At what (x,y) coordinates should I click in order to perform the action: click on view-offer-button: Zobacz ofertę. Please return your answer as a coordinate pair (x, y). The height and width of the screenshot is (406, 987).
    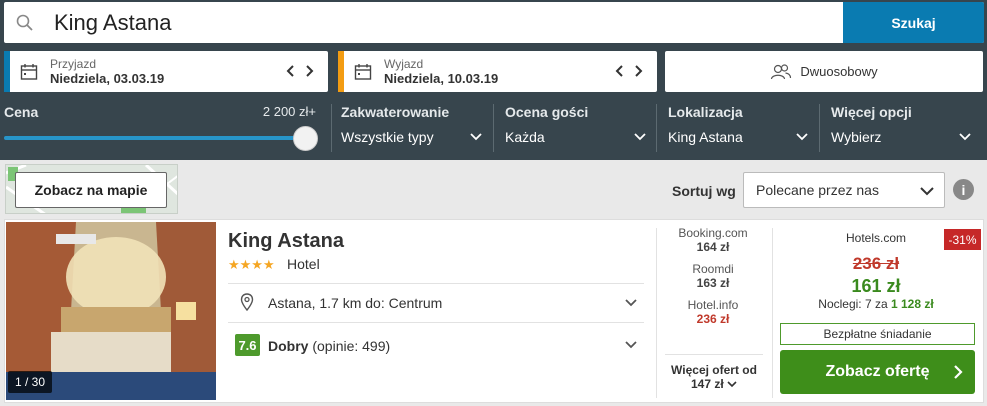
    Looking at the image, I should click on (877, 372).